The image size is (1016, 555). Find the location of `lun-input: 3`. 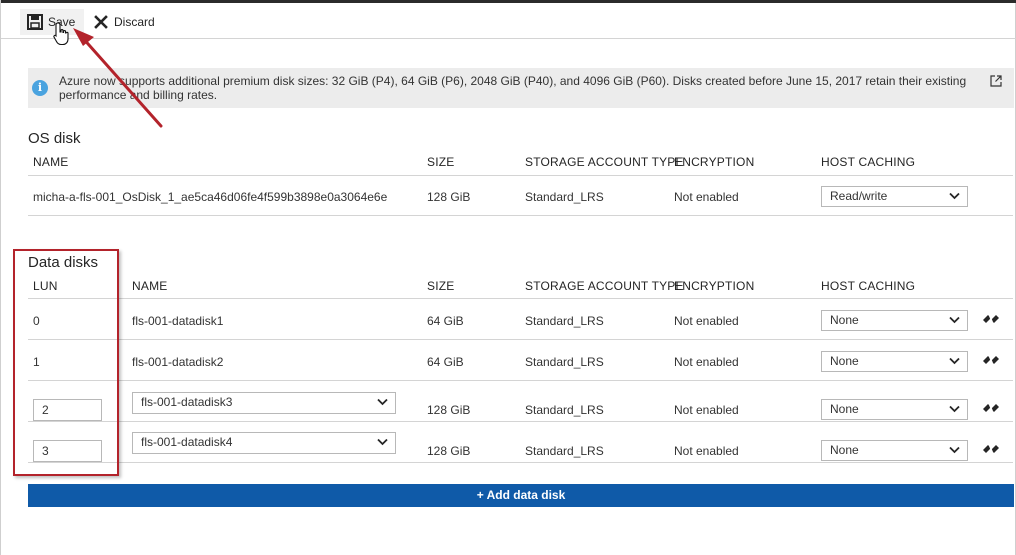

lun-input: 3 is located at coordinates (67, 451).